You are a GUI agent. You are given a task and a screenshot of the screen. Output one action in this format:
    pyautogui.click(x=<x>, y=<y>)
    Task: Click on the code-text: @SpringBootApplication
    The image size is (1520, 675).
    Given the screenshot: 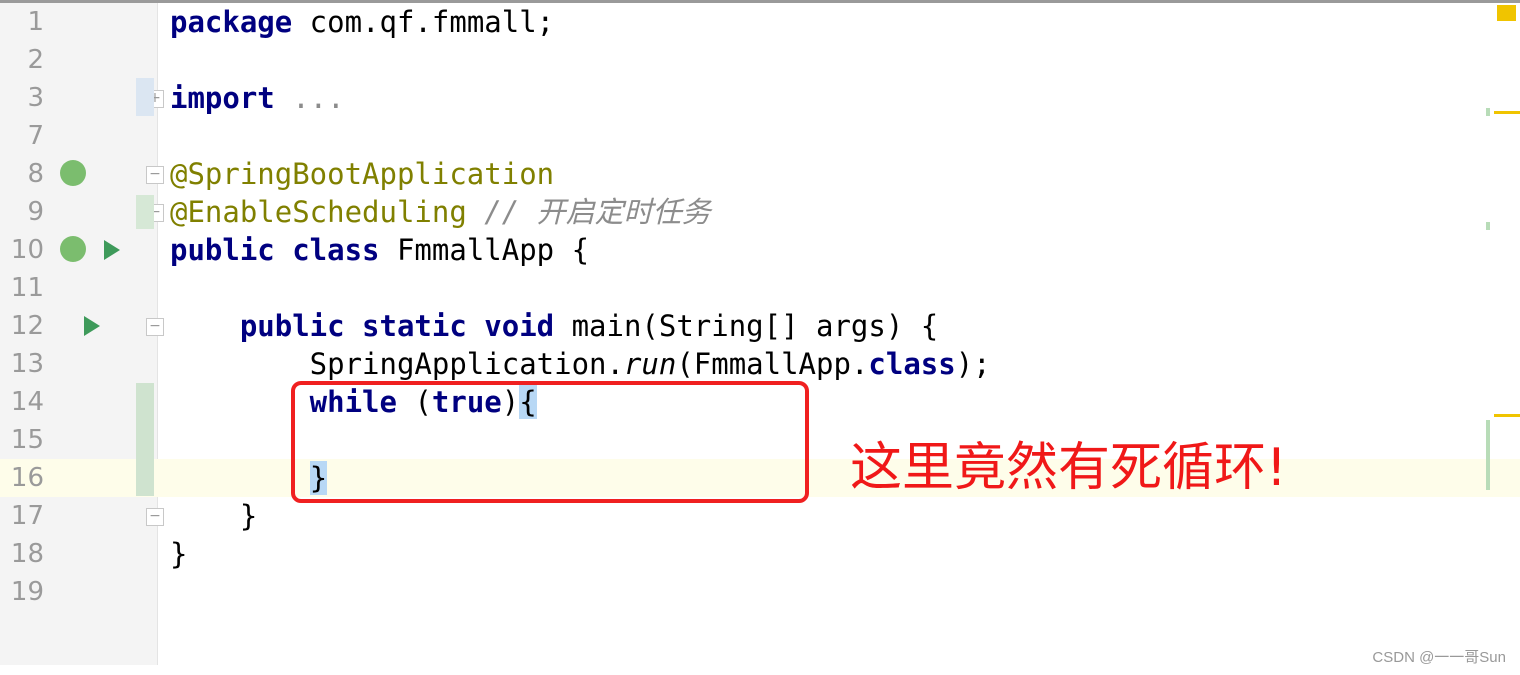 What is the action you would take?
    pyautogui.click(x=362, y=174)
    